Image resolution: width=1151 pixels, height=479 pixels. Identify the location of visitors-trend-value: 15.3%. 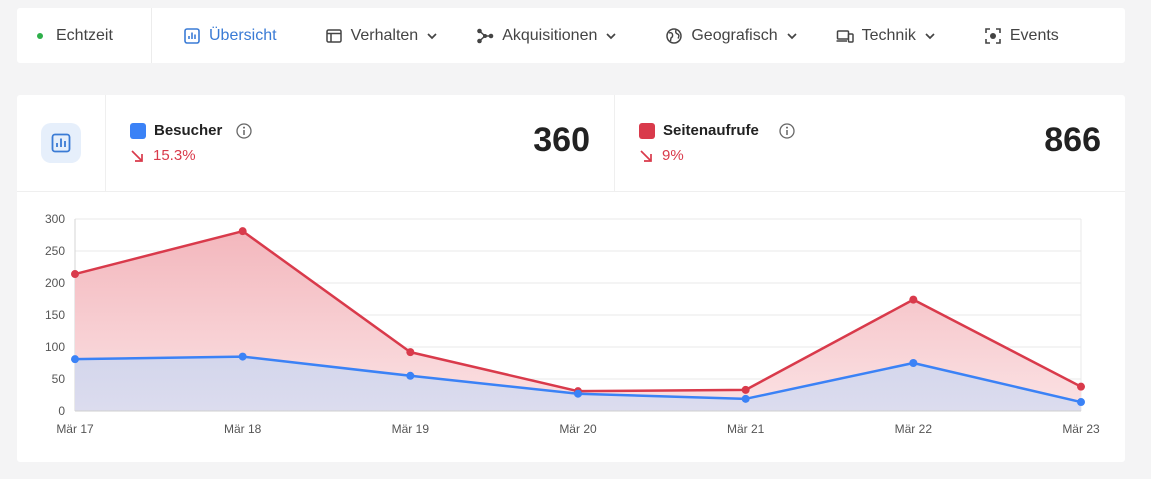
(174, 155).